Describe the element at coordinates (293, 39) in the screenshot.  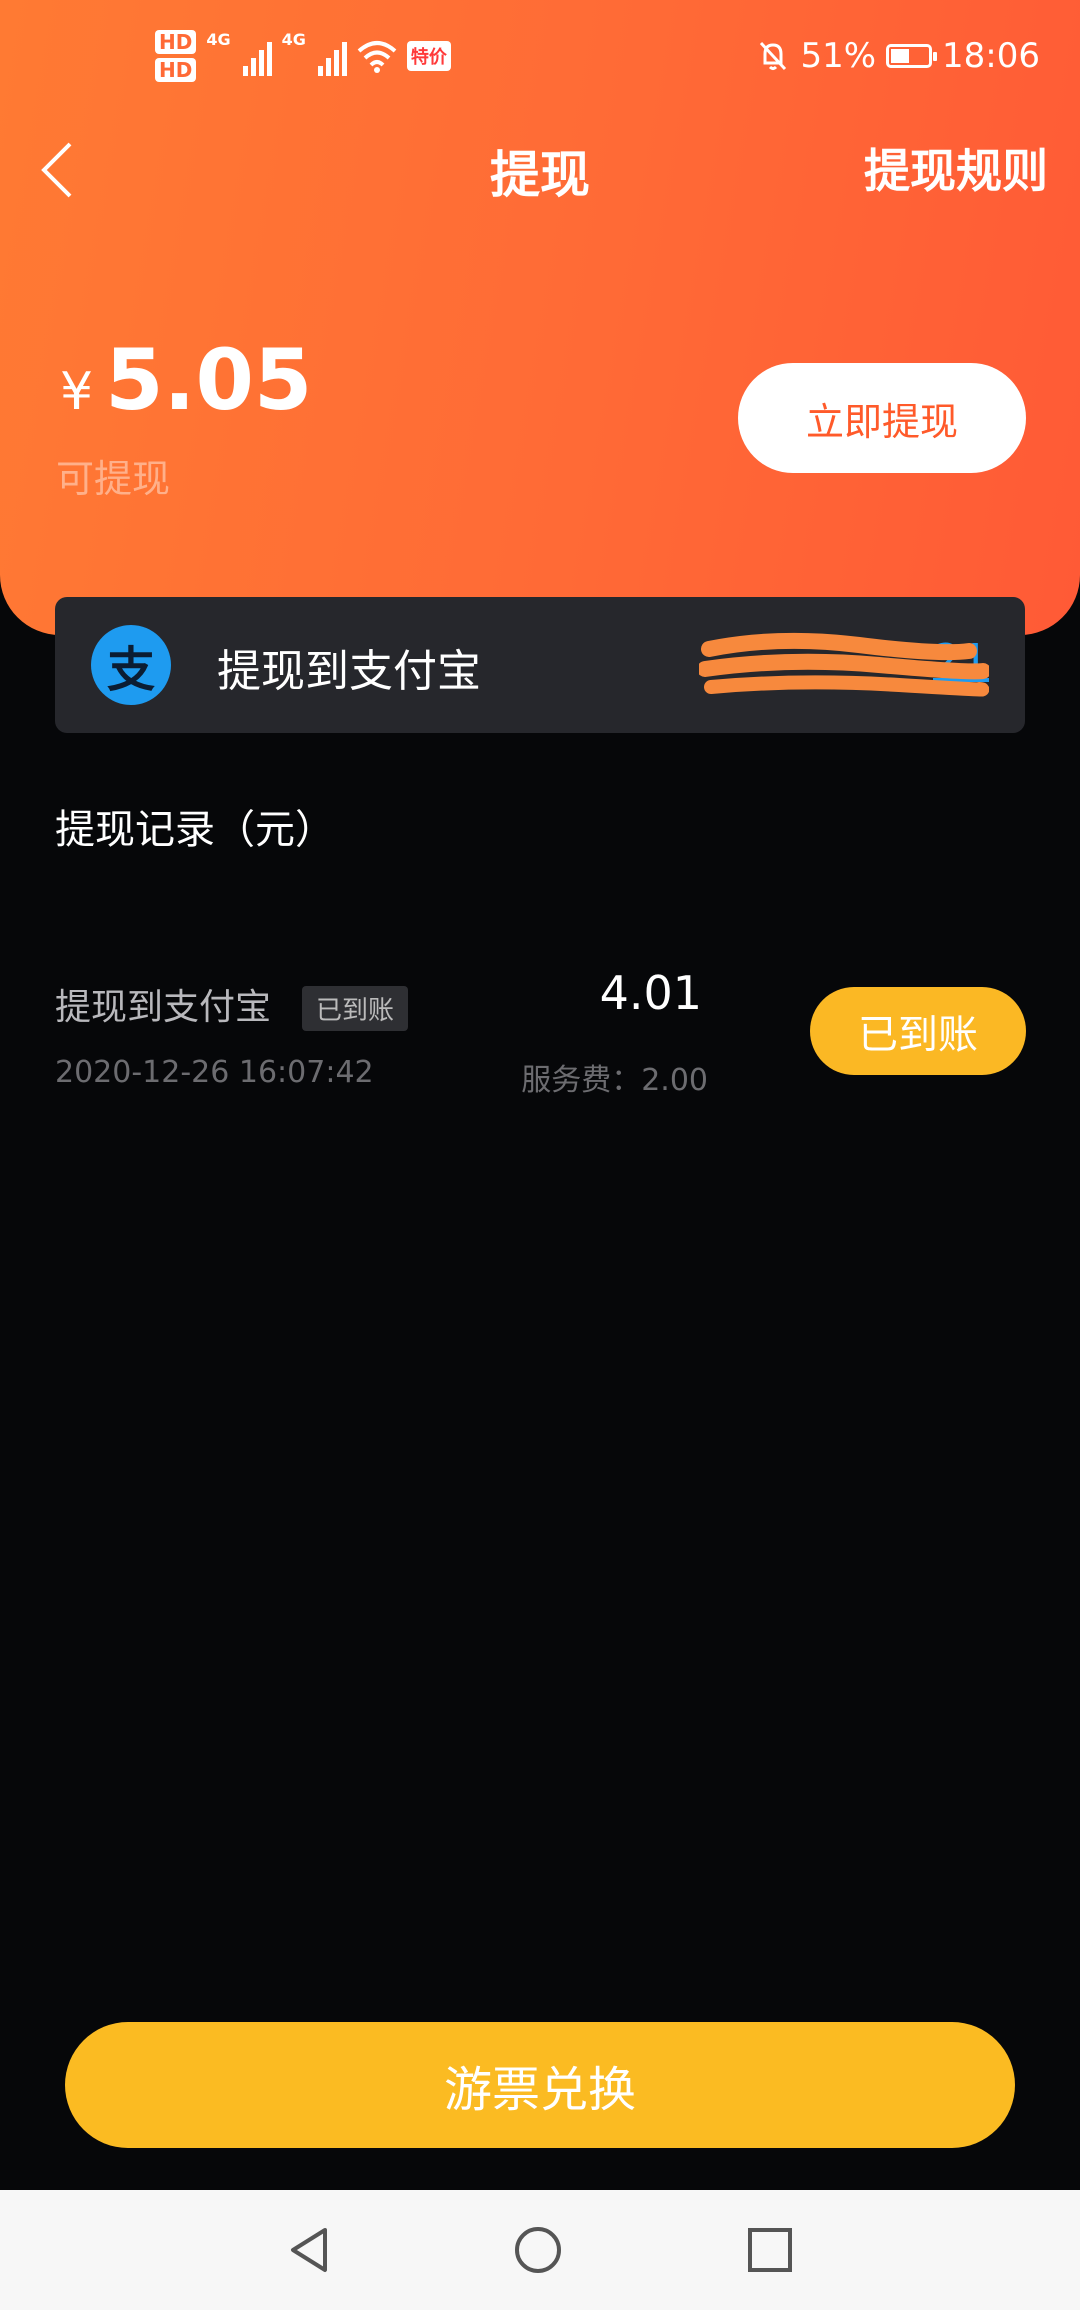
I see `network2-label: 4G` at that location.